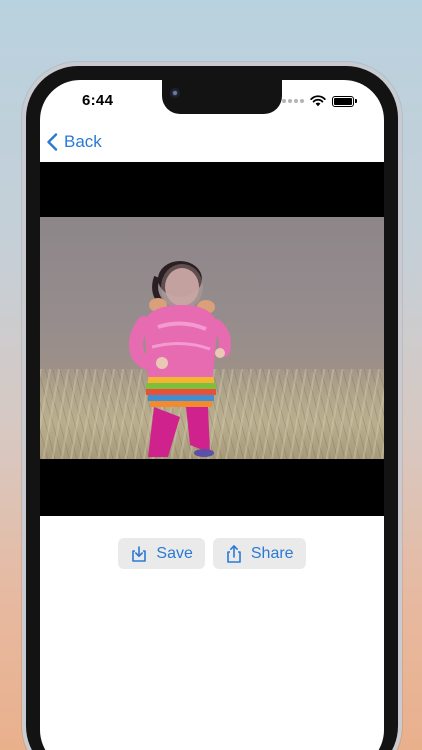 This screenshot has width=422, height=750. I want to click on child-figure, so click(180, 359).